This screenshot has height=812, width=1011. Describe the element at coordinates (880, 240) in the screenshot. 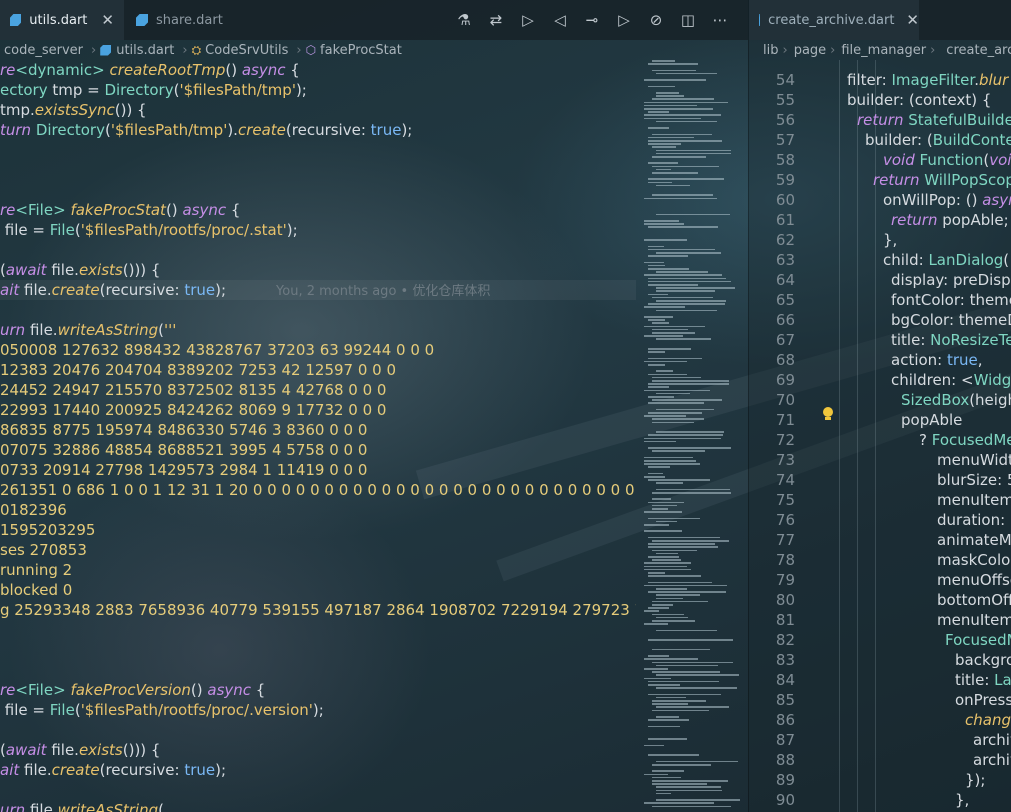

I see `code-line: 62},` at that location.